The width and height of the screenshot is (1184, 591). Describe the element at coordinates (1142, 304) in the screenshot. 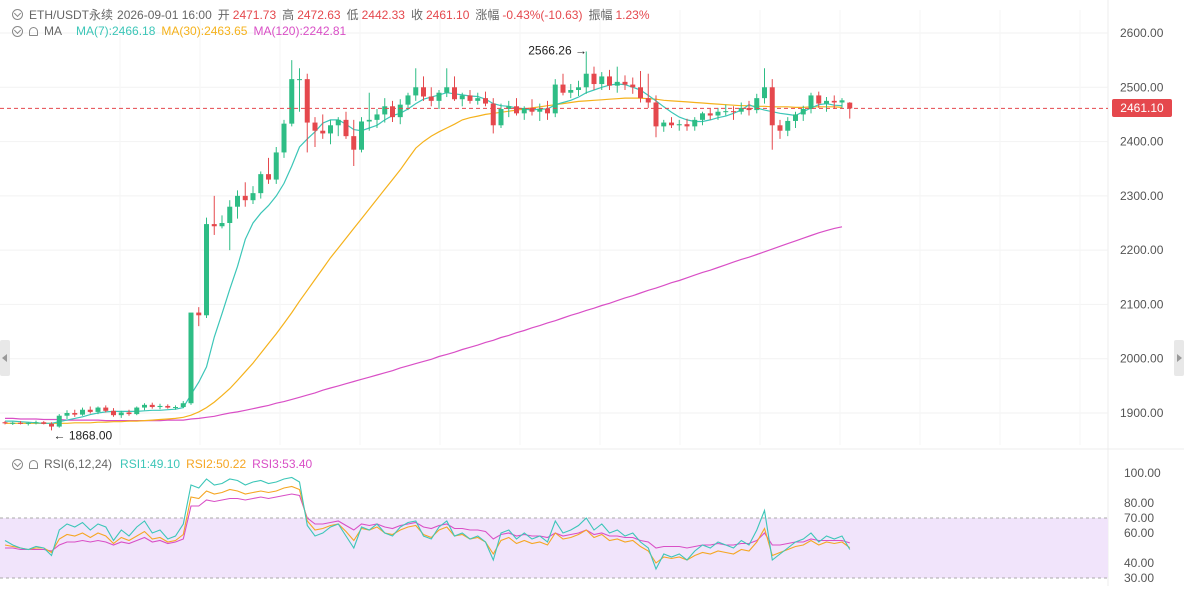

I see `price-tick-label: 2100.00` at that location.